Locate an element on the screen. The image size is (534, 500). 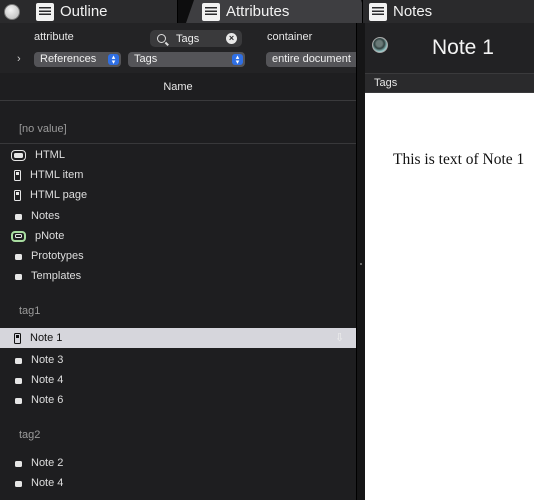
tab-label: Attributes is located at coordinates (258, 11).